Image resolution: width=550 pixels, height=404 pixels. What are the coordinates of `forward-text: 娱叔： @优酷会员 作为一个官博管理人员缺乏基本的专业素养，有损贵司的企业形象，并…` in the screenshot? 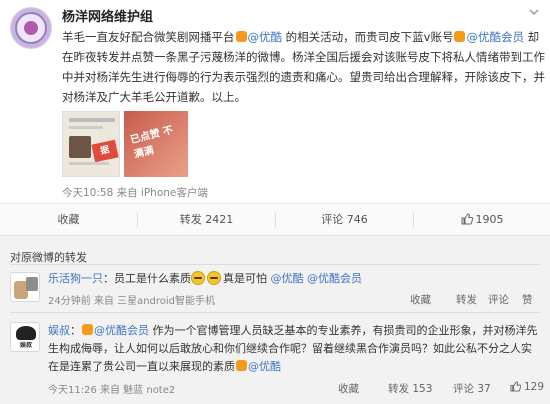 It's located at (294, 349).